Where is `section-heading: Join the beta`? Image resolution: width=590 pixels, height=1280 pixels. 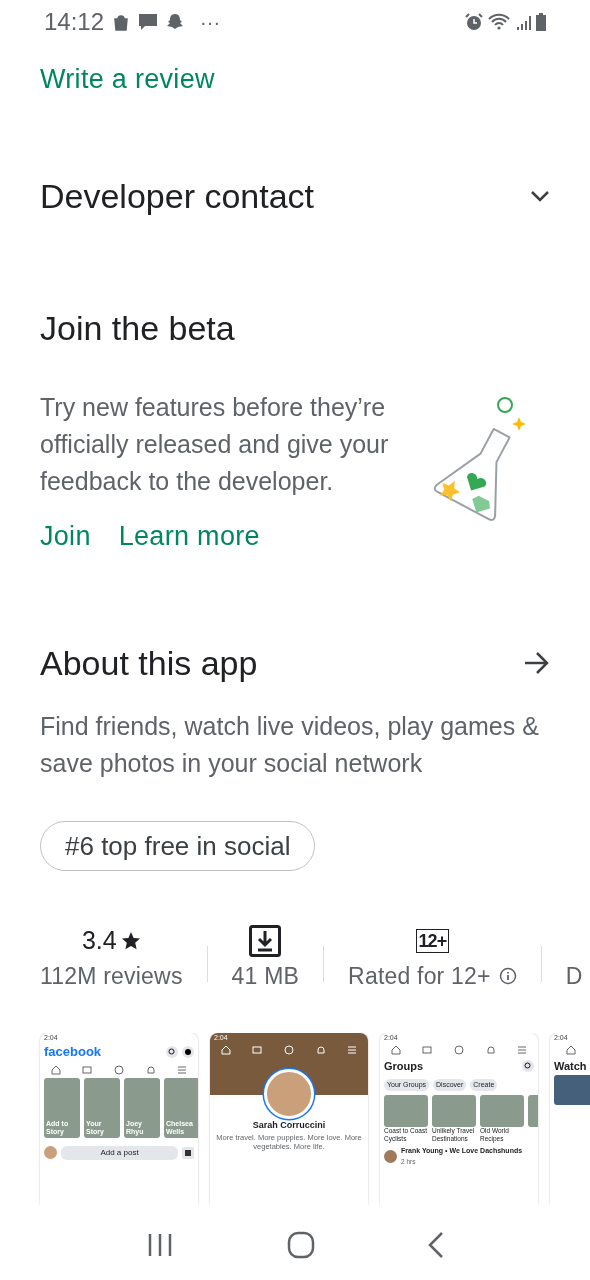
section-heading: Join the beta is located at coordinates (138, 328).